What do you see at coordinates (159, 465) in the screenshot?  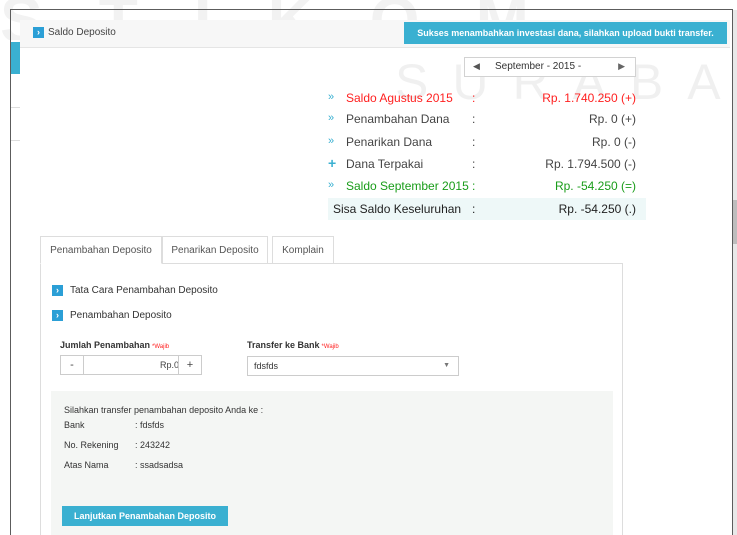 I see `info-value: : ssadsadsa` at bounding box center [159, 465].